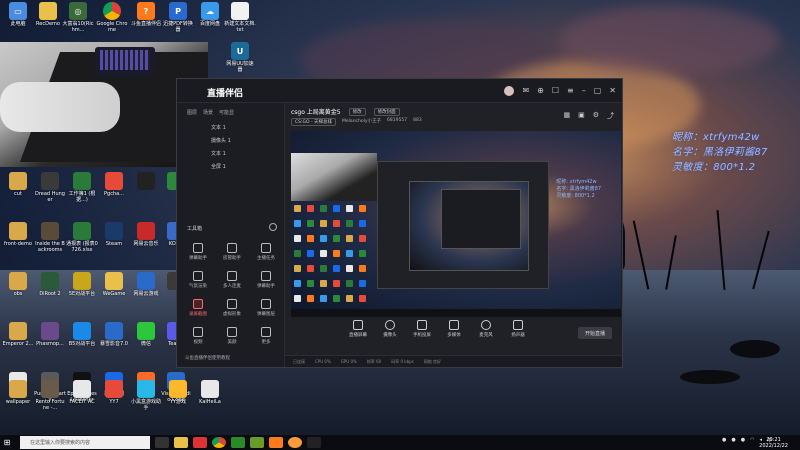  I want to click on screen-capture-button: 直播屏幕, so click(358, 329).